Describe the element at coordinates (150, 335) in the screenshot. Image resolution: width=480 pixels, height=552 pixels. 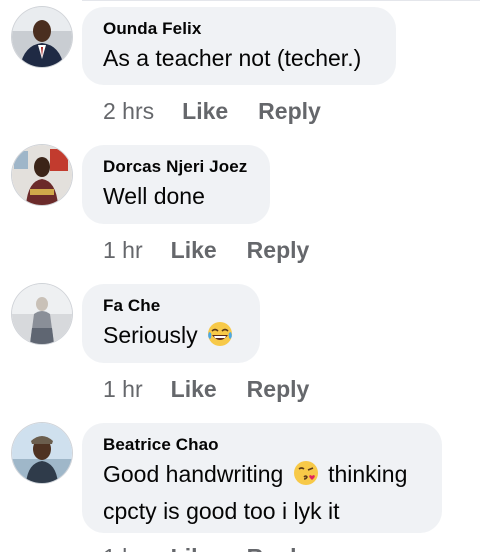
I see `comment-text-content: Seriously` at that location.